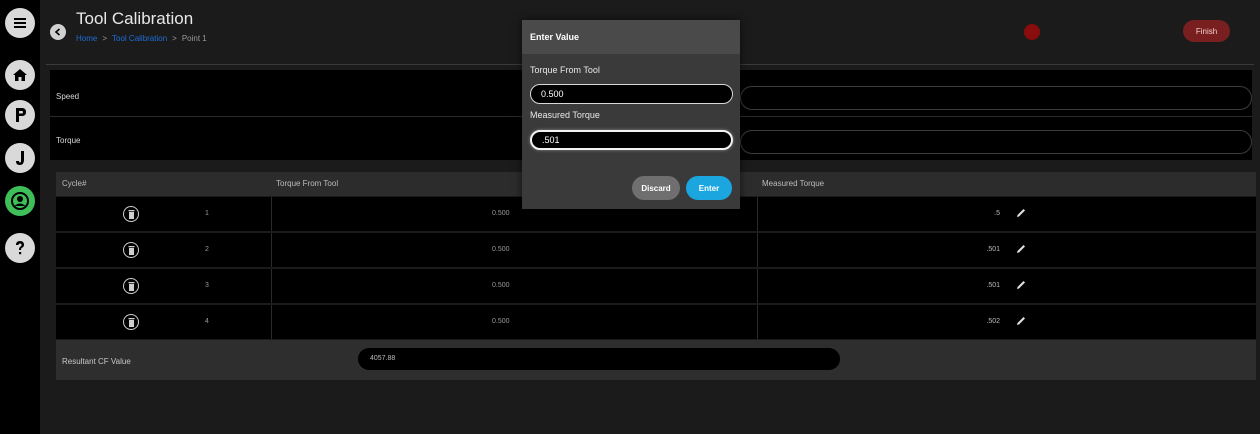  What do you see at coordinates (631, 94) in the screenshot?
I see `torque-from-tool-input` at bounding box center [631, 94].